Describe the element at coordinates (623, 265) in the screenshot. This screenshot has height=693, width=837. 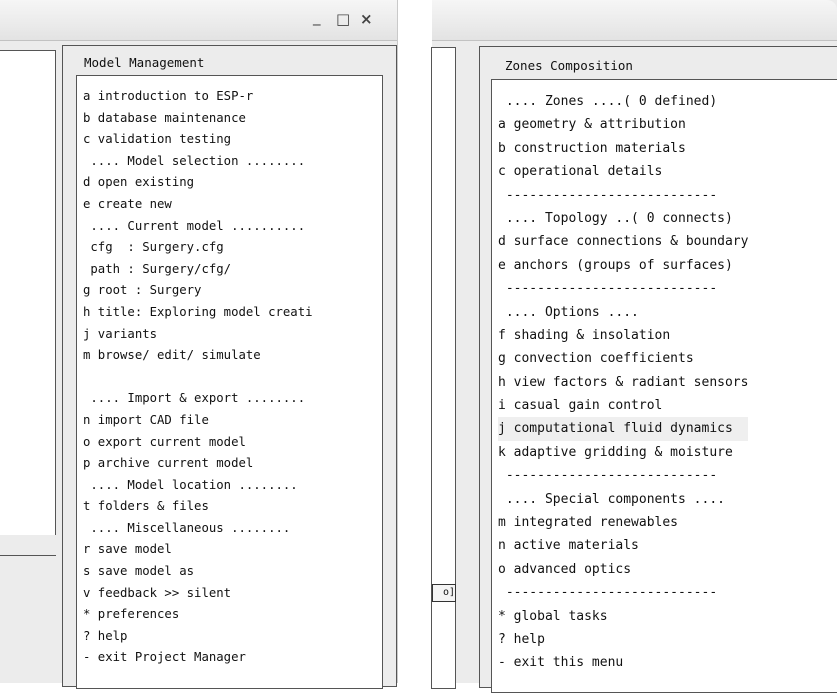
I see `menu-item: e anchors (groups of surfaces)` at that location.